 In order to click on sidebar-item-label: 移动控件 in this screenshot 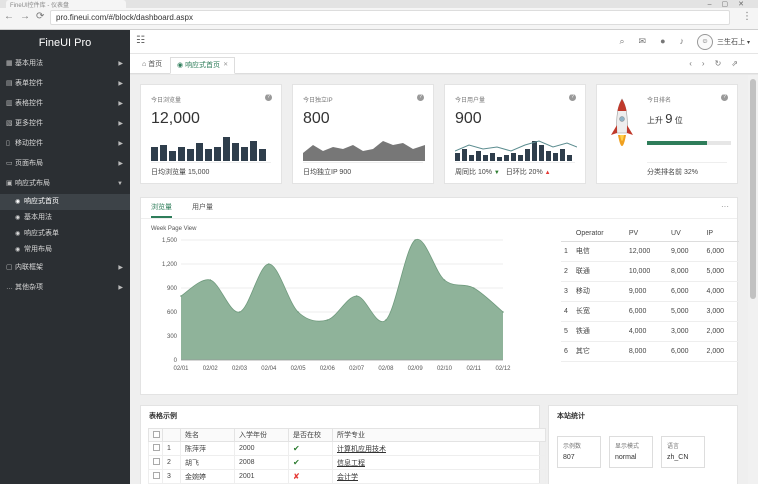, I will do `click(29, 143)`.